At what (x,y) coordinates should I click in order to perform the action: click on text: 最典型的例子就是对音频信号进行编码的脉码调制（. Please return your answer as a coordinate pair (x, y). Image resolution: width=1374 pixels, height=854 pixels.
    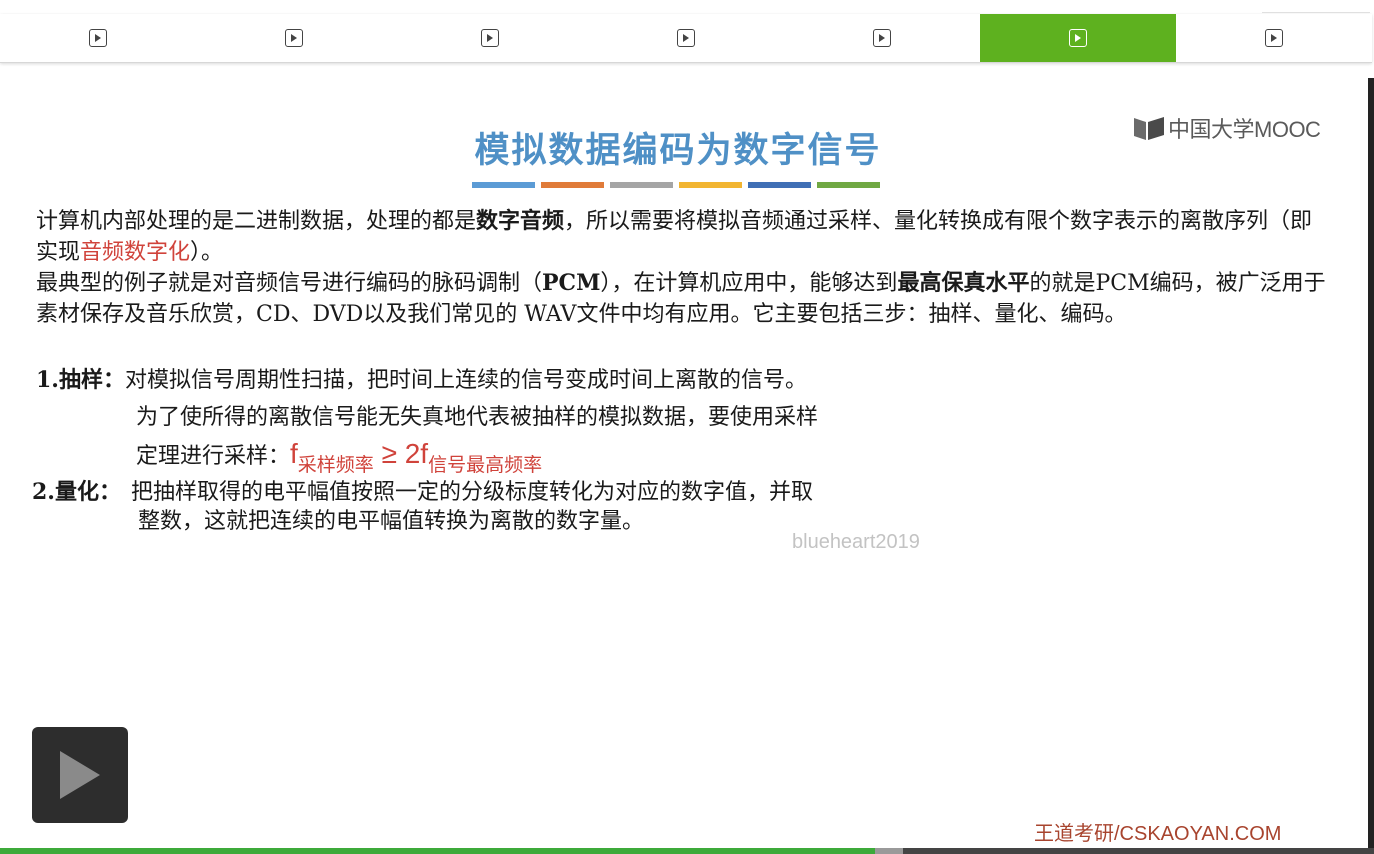
    Looking at the image, I should click on (289, 283).